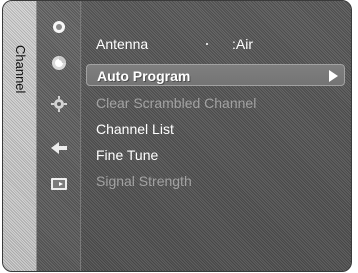  I want to click on menu-item-auto-program: Auto Program, so click(215, 75).